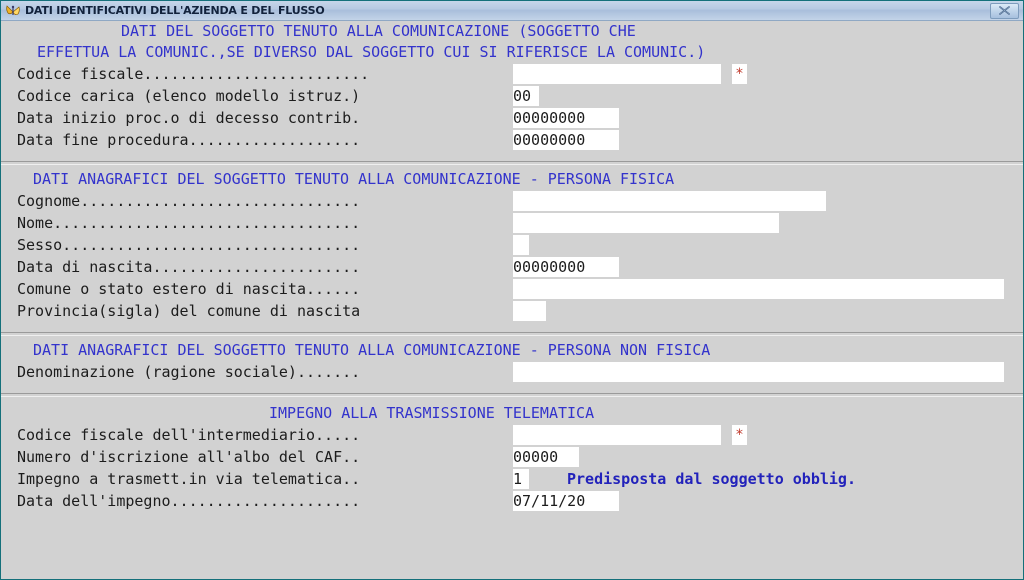 The width and height of the screenshot is (1024, 580). Describe the element at coordinates (189, 311) in the screenshot. I see `field-label: Provincia(sigla) del comune di nascita` at that location.